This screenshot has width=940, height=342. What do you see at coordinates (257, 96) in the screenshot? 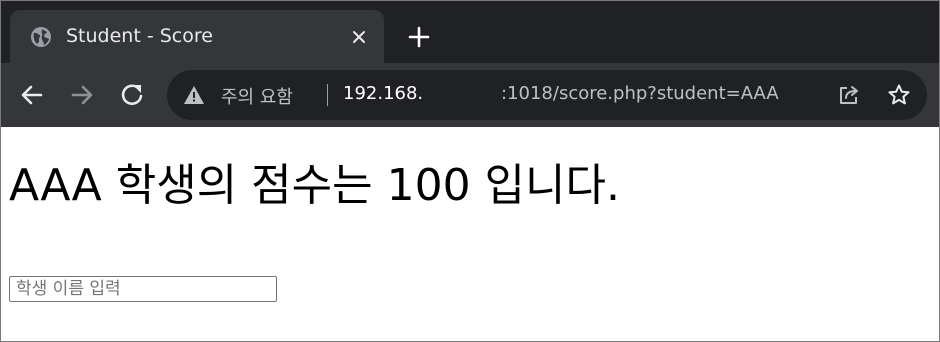
I see `security-warning-label: 주의 요함` at bounding box center [257, 96].